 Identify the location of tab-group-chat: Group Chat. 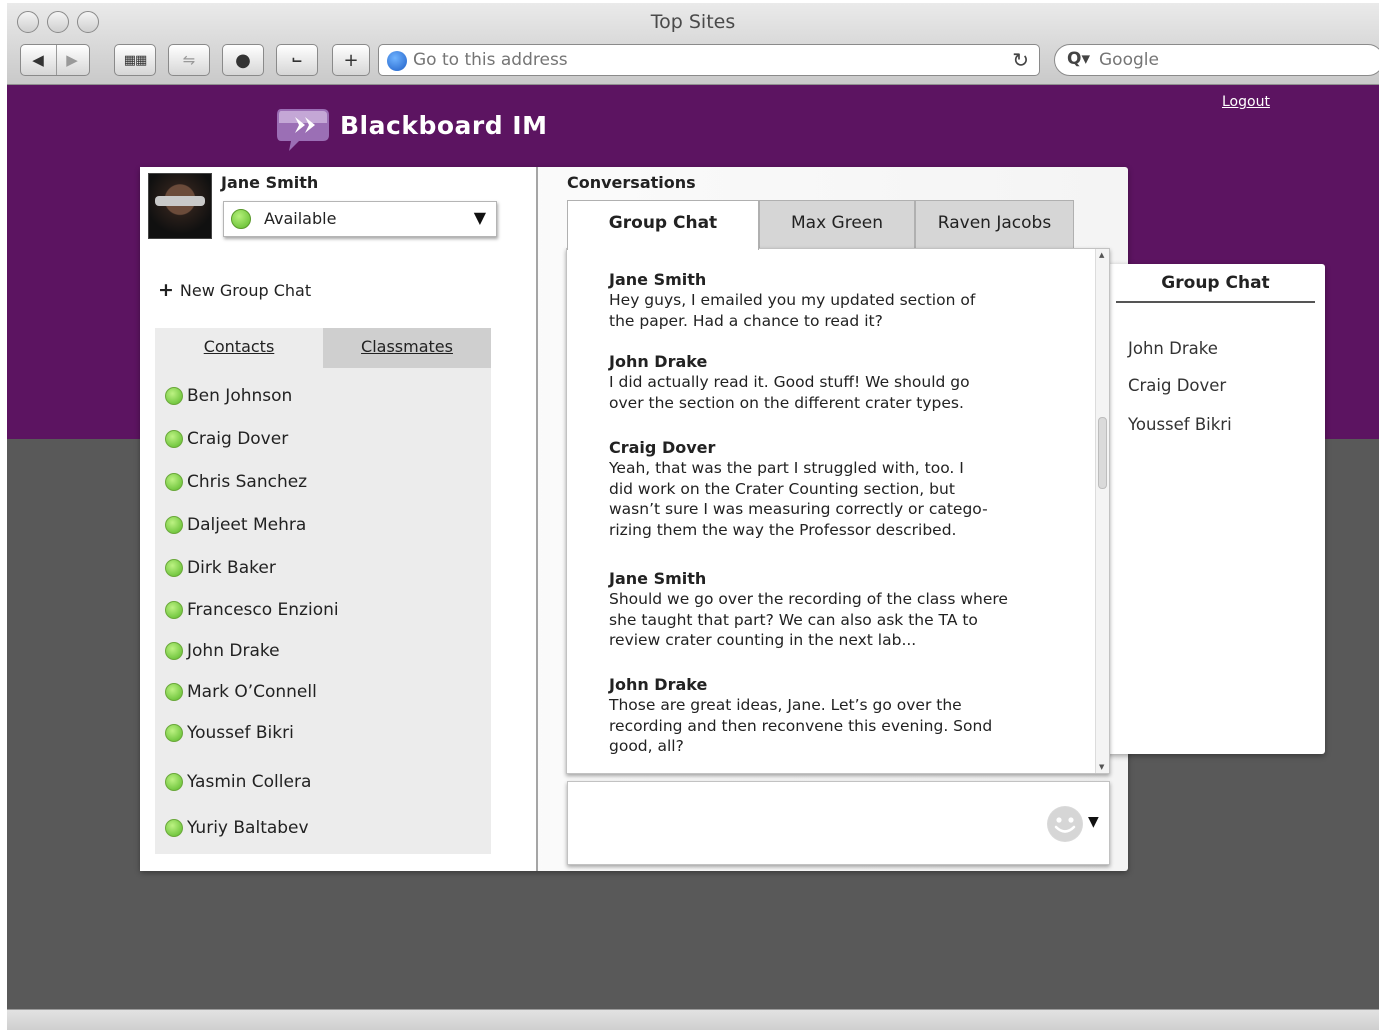
(663, 225).